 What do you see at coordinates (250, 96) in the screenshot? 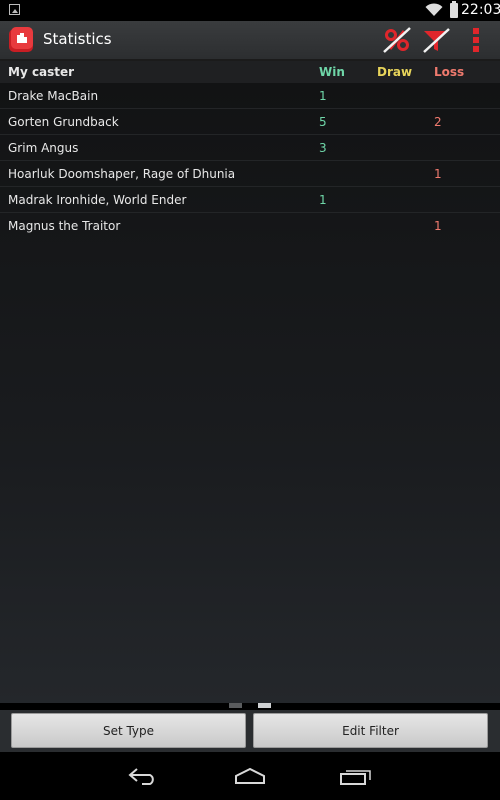
I see `table-row: Drake MacBain 1` at bounding box center [250, 96].